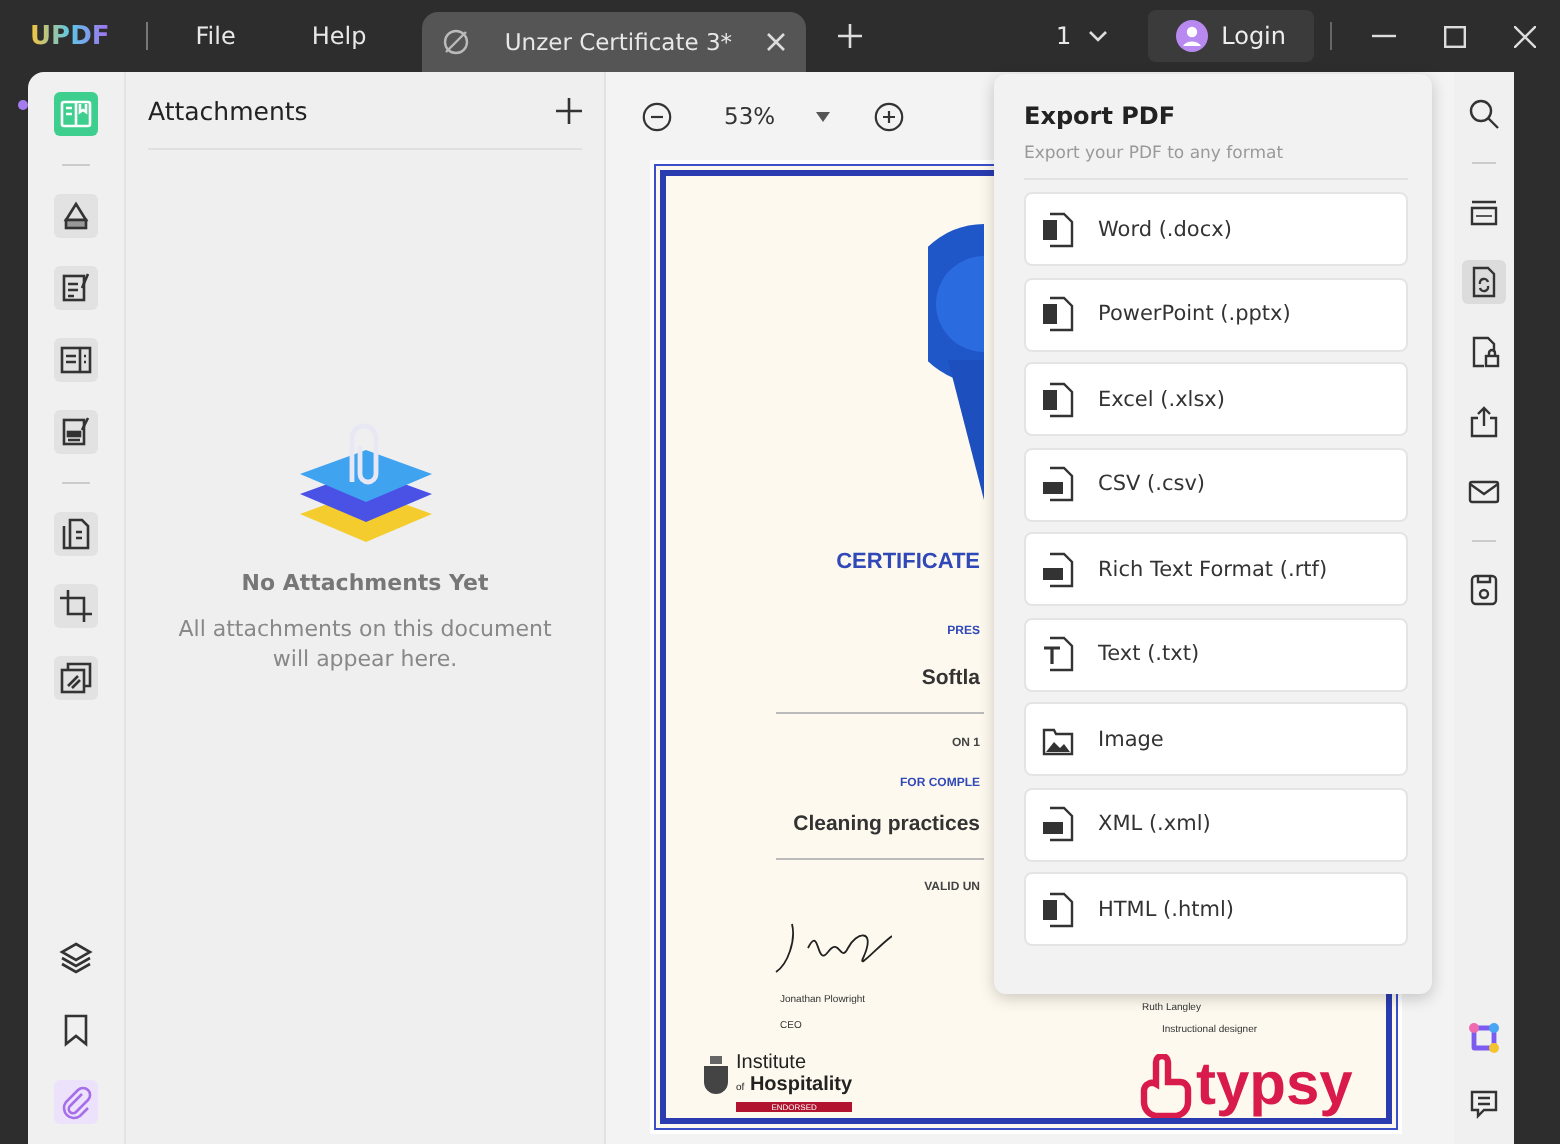 This screenshot has height=1144, width=1560. Describe the element at coordinates (1216, 654) in the screenshot. I see `export-format-button: Text (.txt)` at that location.